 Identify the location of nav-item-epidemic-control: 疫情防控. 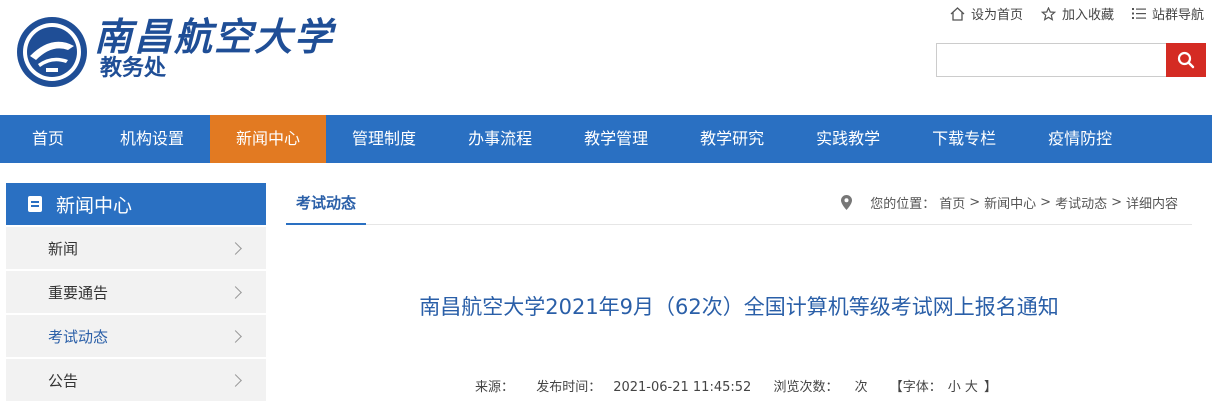
(1080, 139).